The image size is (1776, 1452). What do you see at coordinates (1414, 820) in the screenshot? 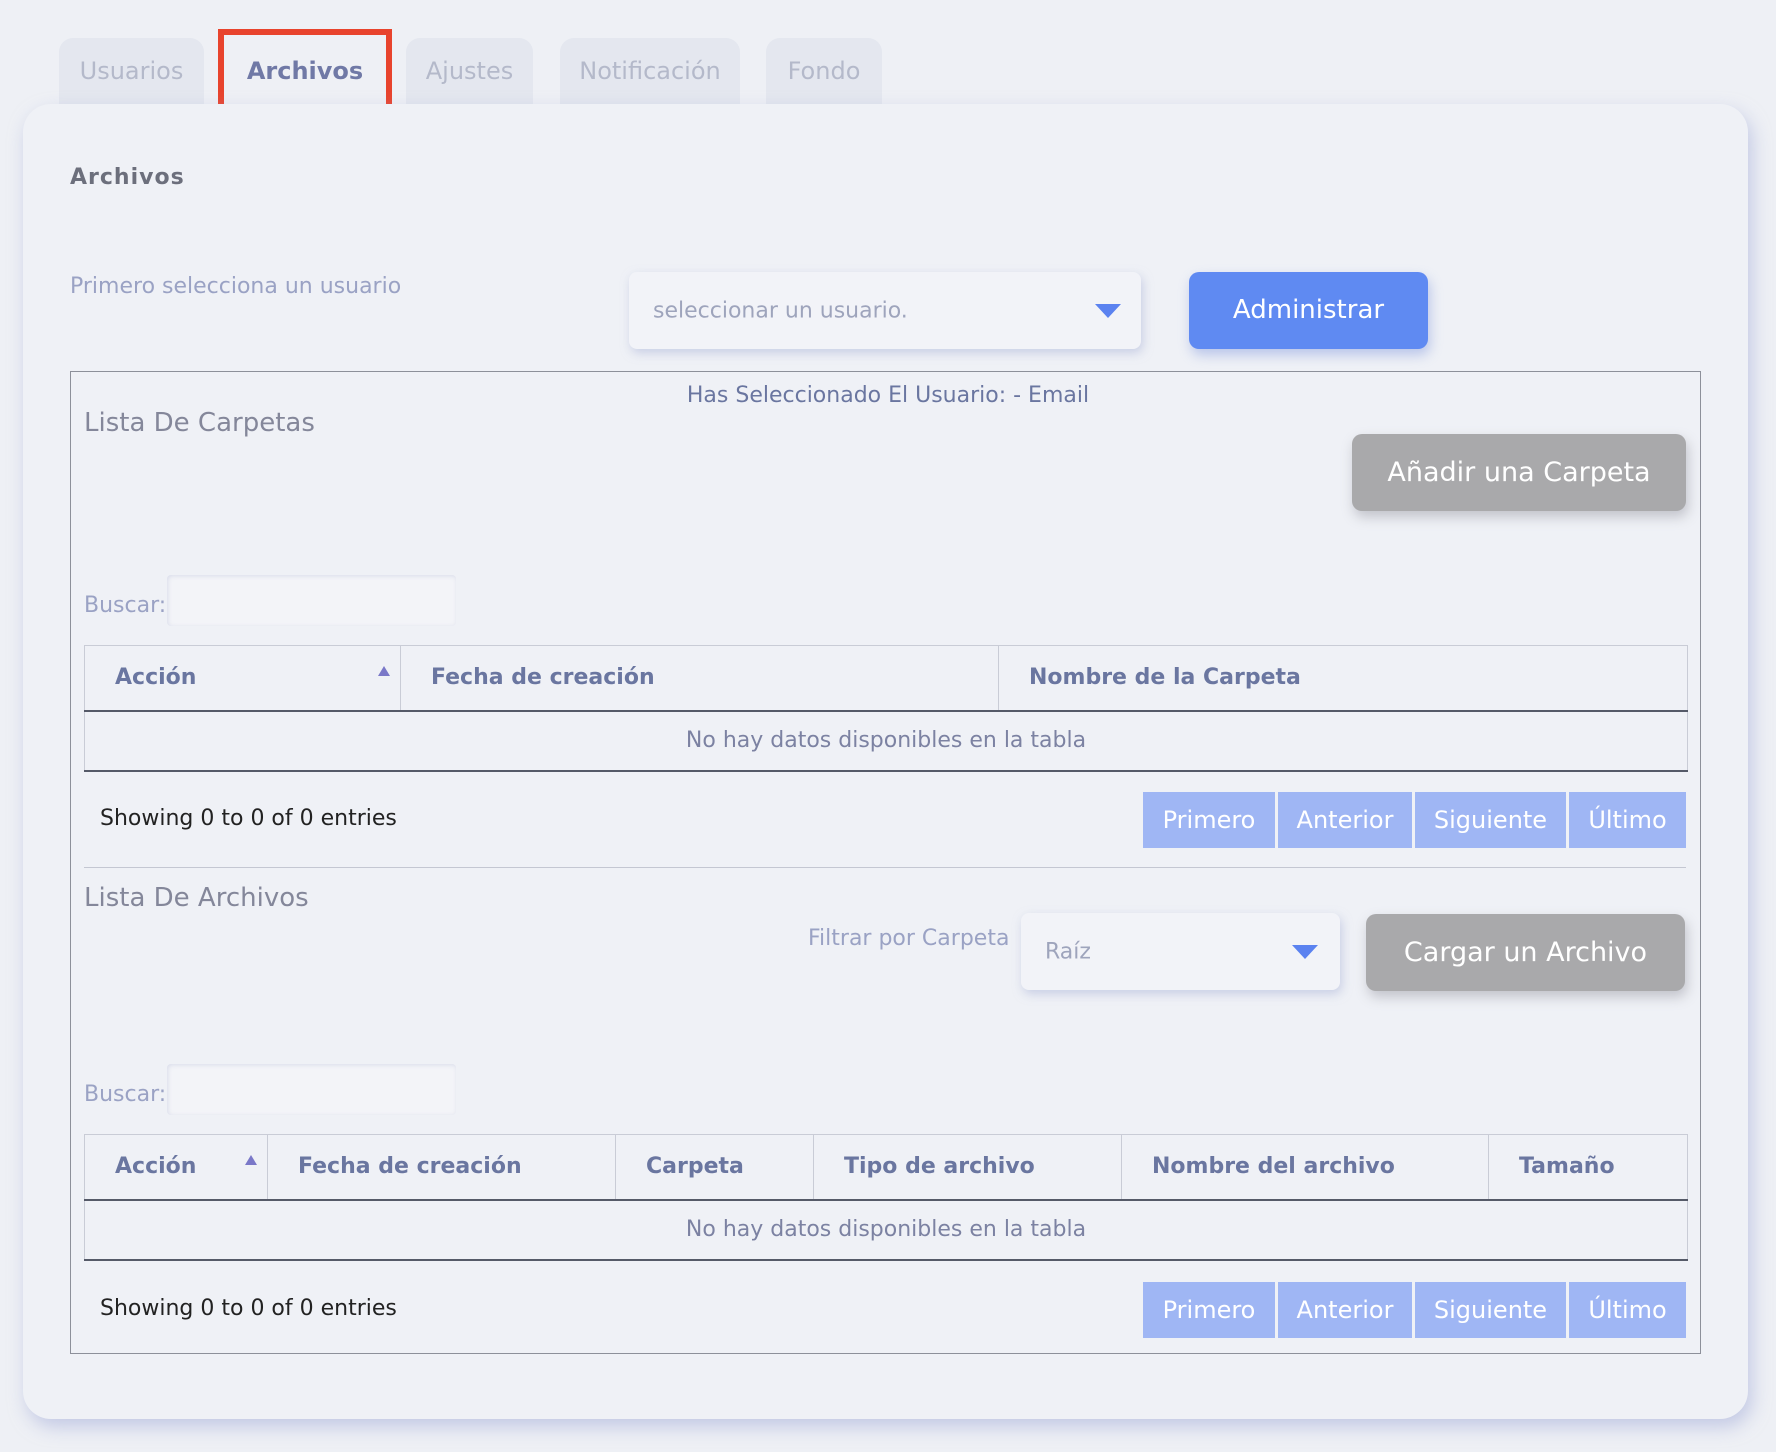
I see `folders-pagination: Primero Anterior Siguiente Último` at bounding box center [1414, 820].